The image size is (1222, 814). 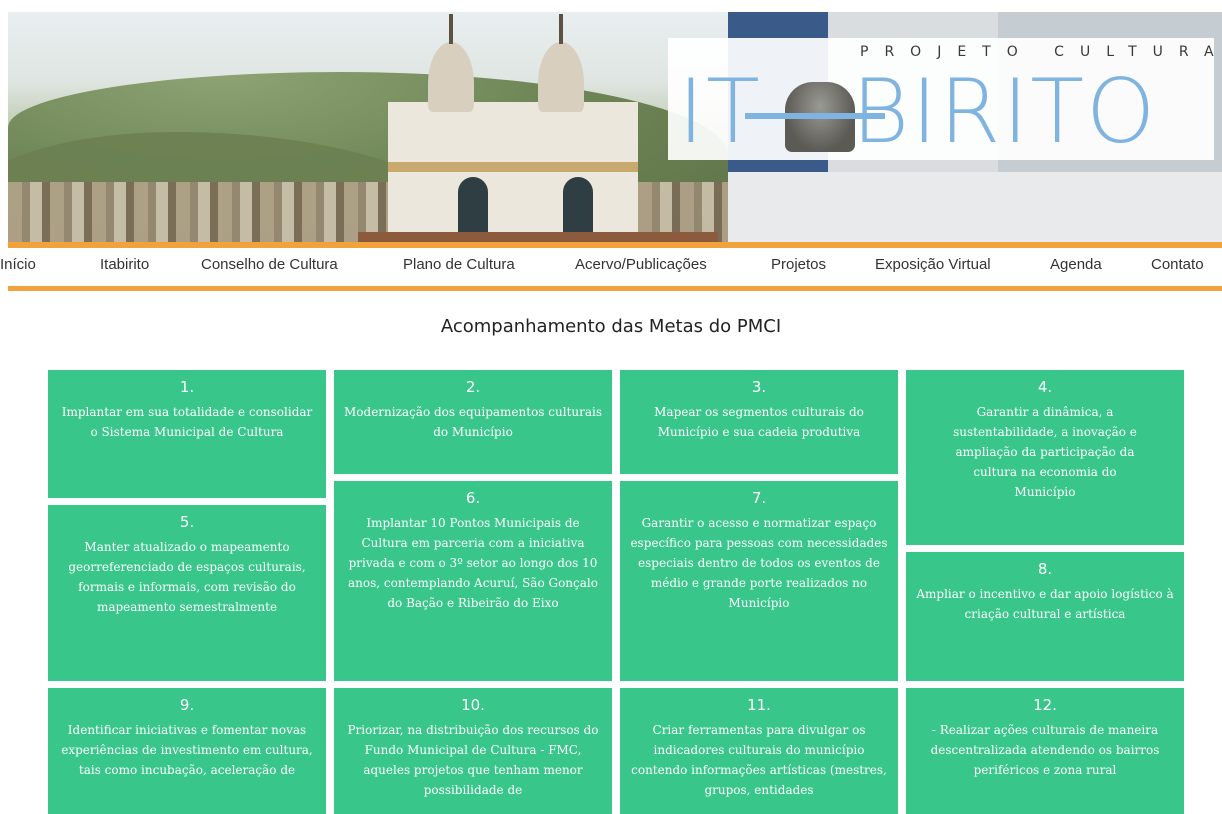 What do you see at coordinates (538, 237) in the screenshot?
I see `church-roof` at bounding box center [538, 237].